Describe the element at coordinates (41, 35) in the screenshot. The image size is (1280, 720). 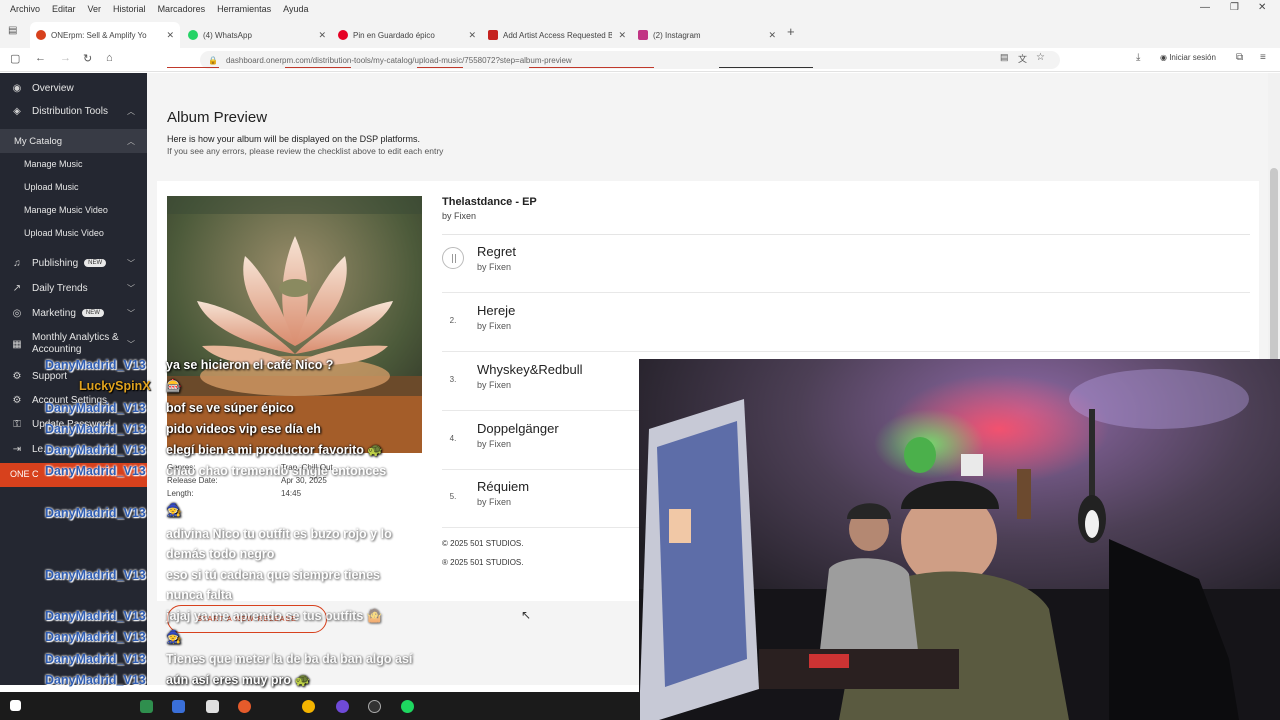
I see `onerpm-favicon-icon` at that location.